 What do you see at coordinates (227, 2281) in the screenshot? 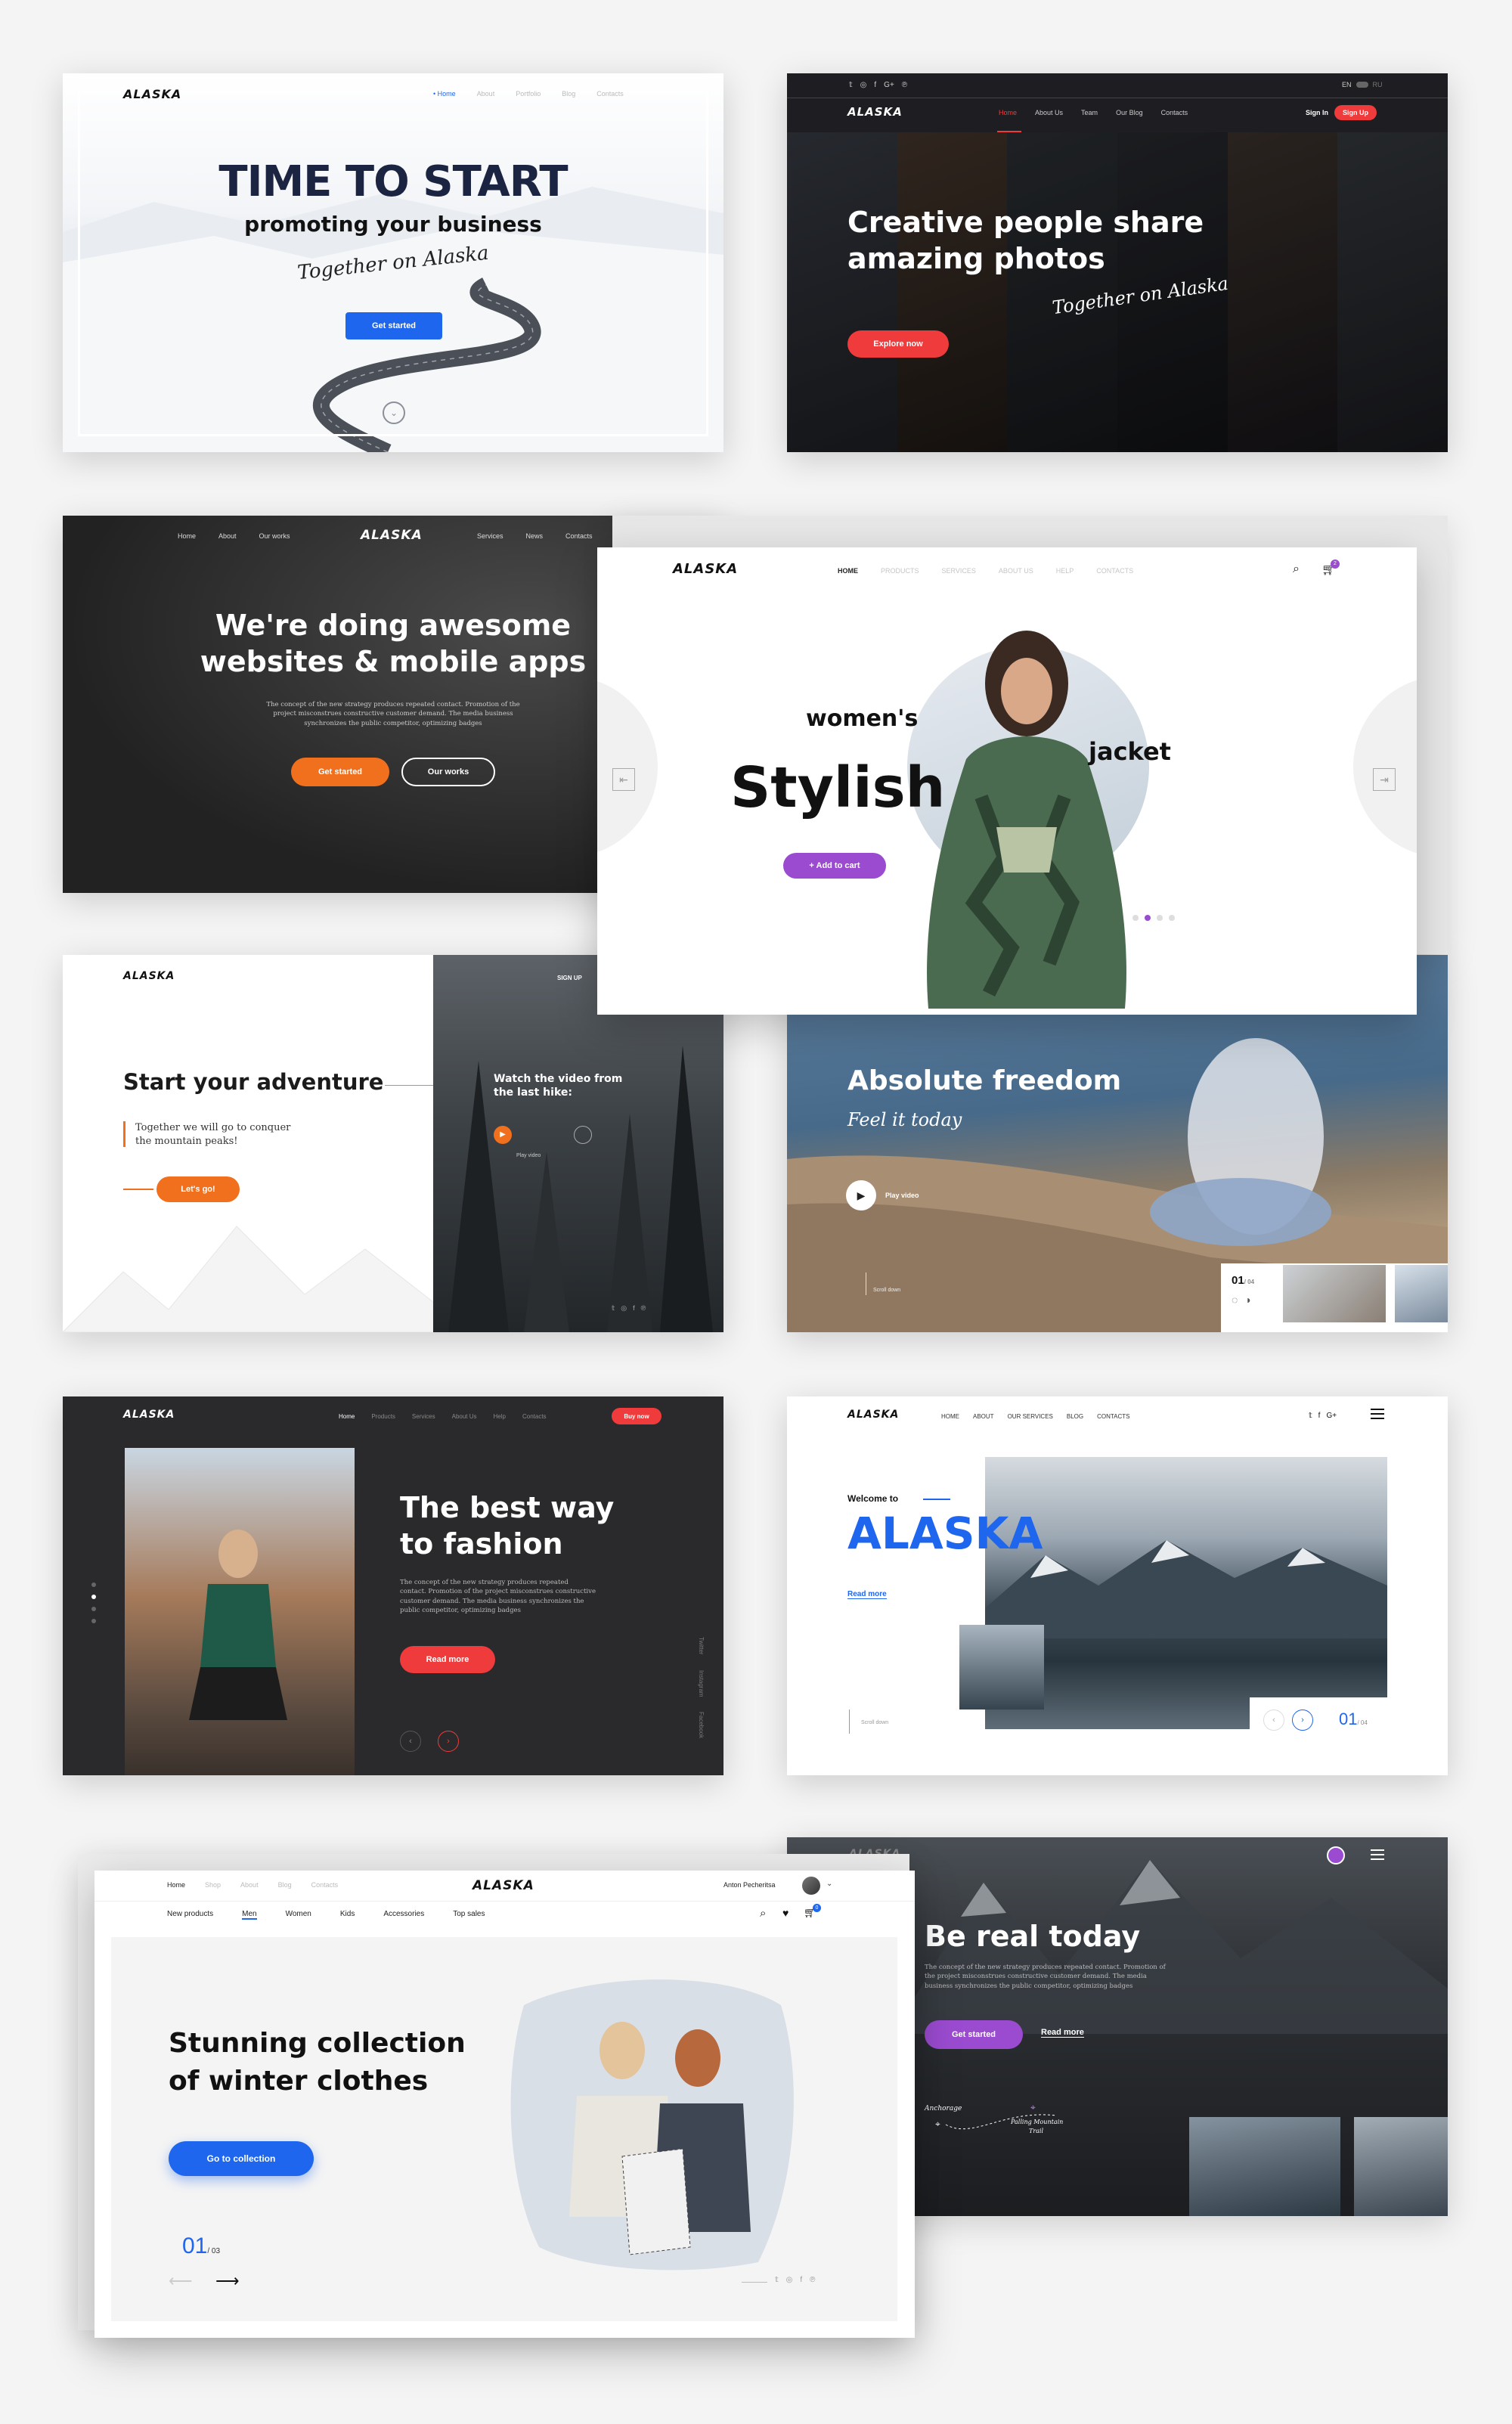
I see `next-arrow-icon: ⟶` at bounding box center [227, 2281].